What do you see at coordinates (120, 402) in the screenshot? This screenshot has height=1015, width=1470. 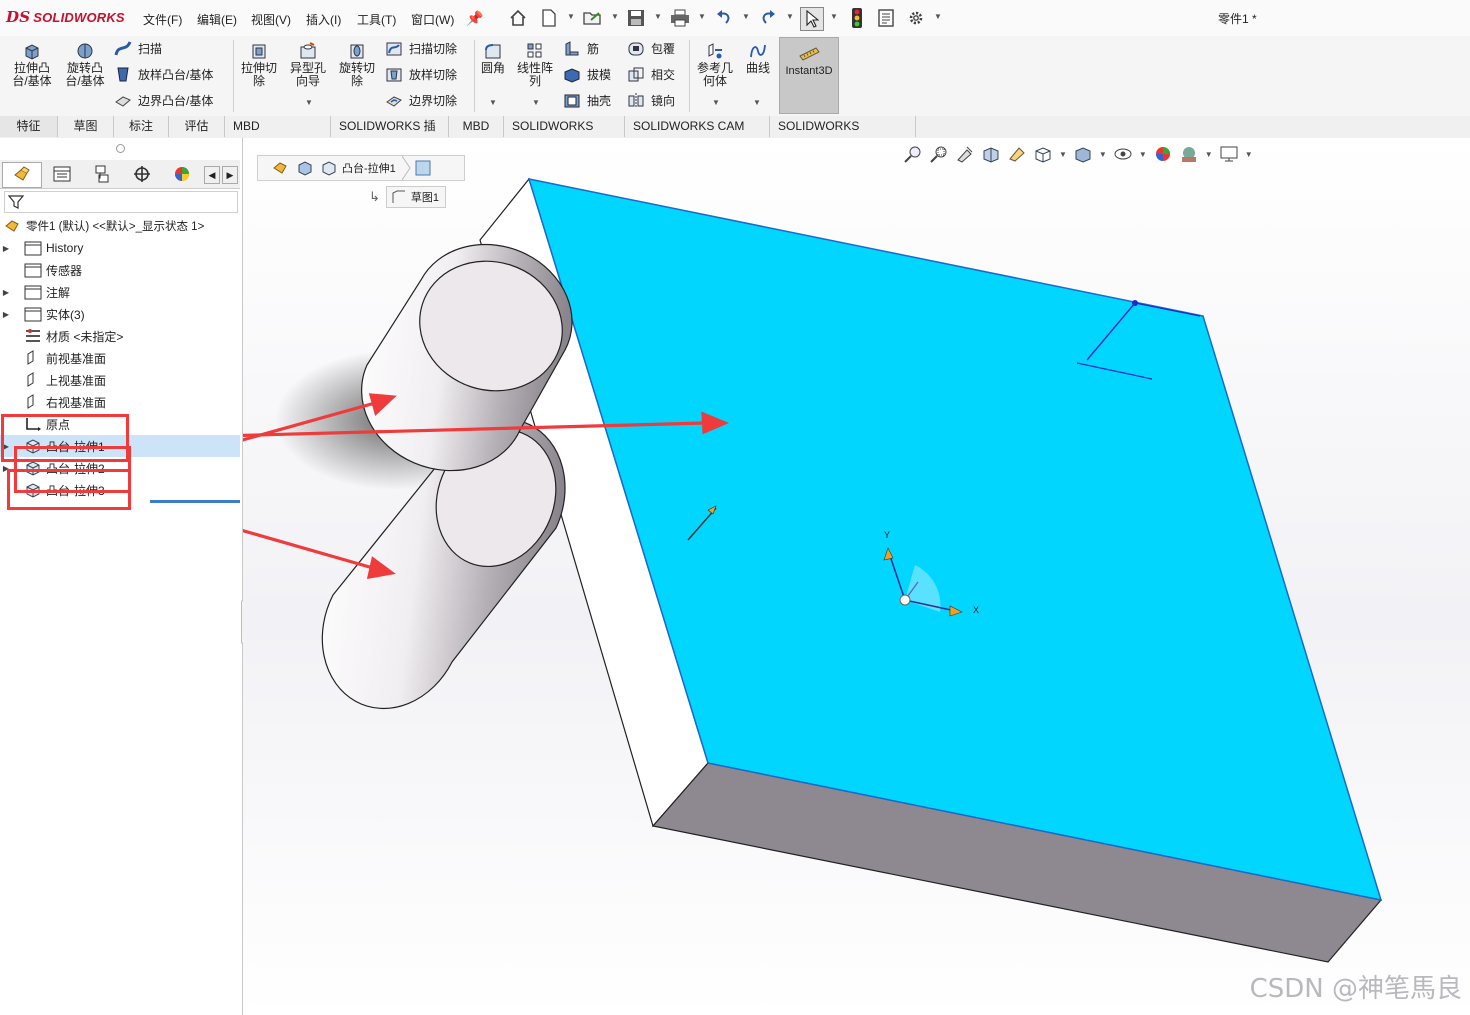 I see `tree-item-right-plane: 右视基准面` at bounding box center [120, 402].